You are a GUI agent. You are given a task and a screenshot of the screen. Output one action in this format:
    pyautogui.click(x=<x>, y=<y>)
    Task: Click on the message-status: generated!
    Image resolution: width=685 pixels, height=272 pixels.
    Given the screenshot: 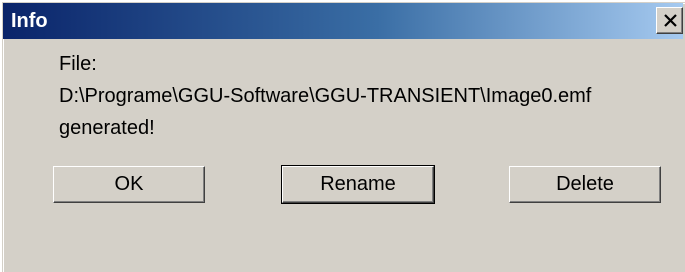 What is the action you would take?
    pyautogui.click(x=107, y=128)
    